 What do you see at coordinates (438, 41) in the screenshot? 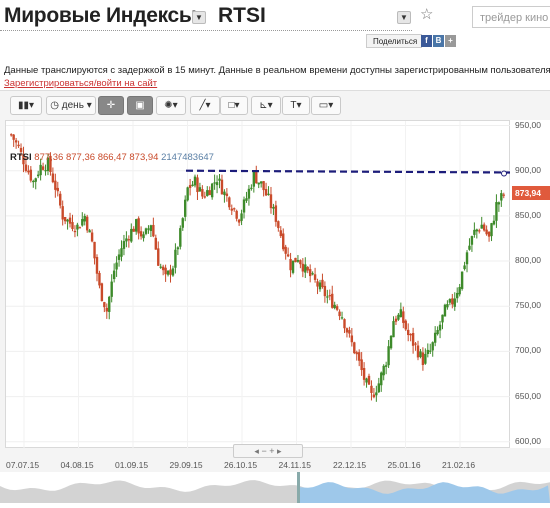
I see `vk-share-icon: B` at bounding box center [438, 41].